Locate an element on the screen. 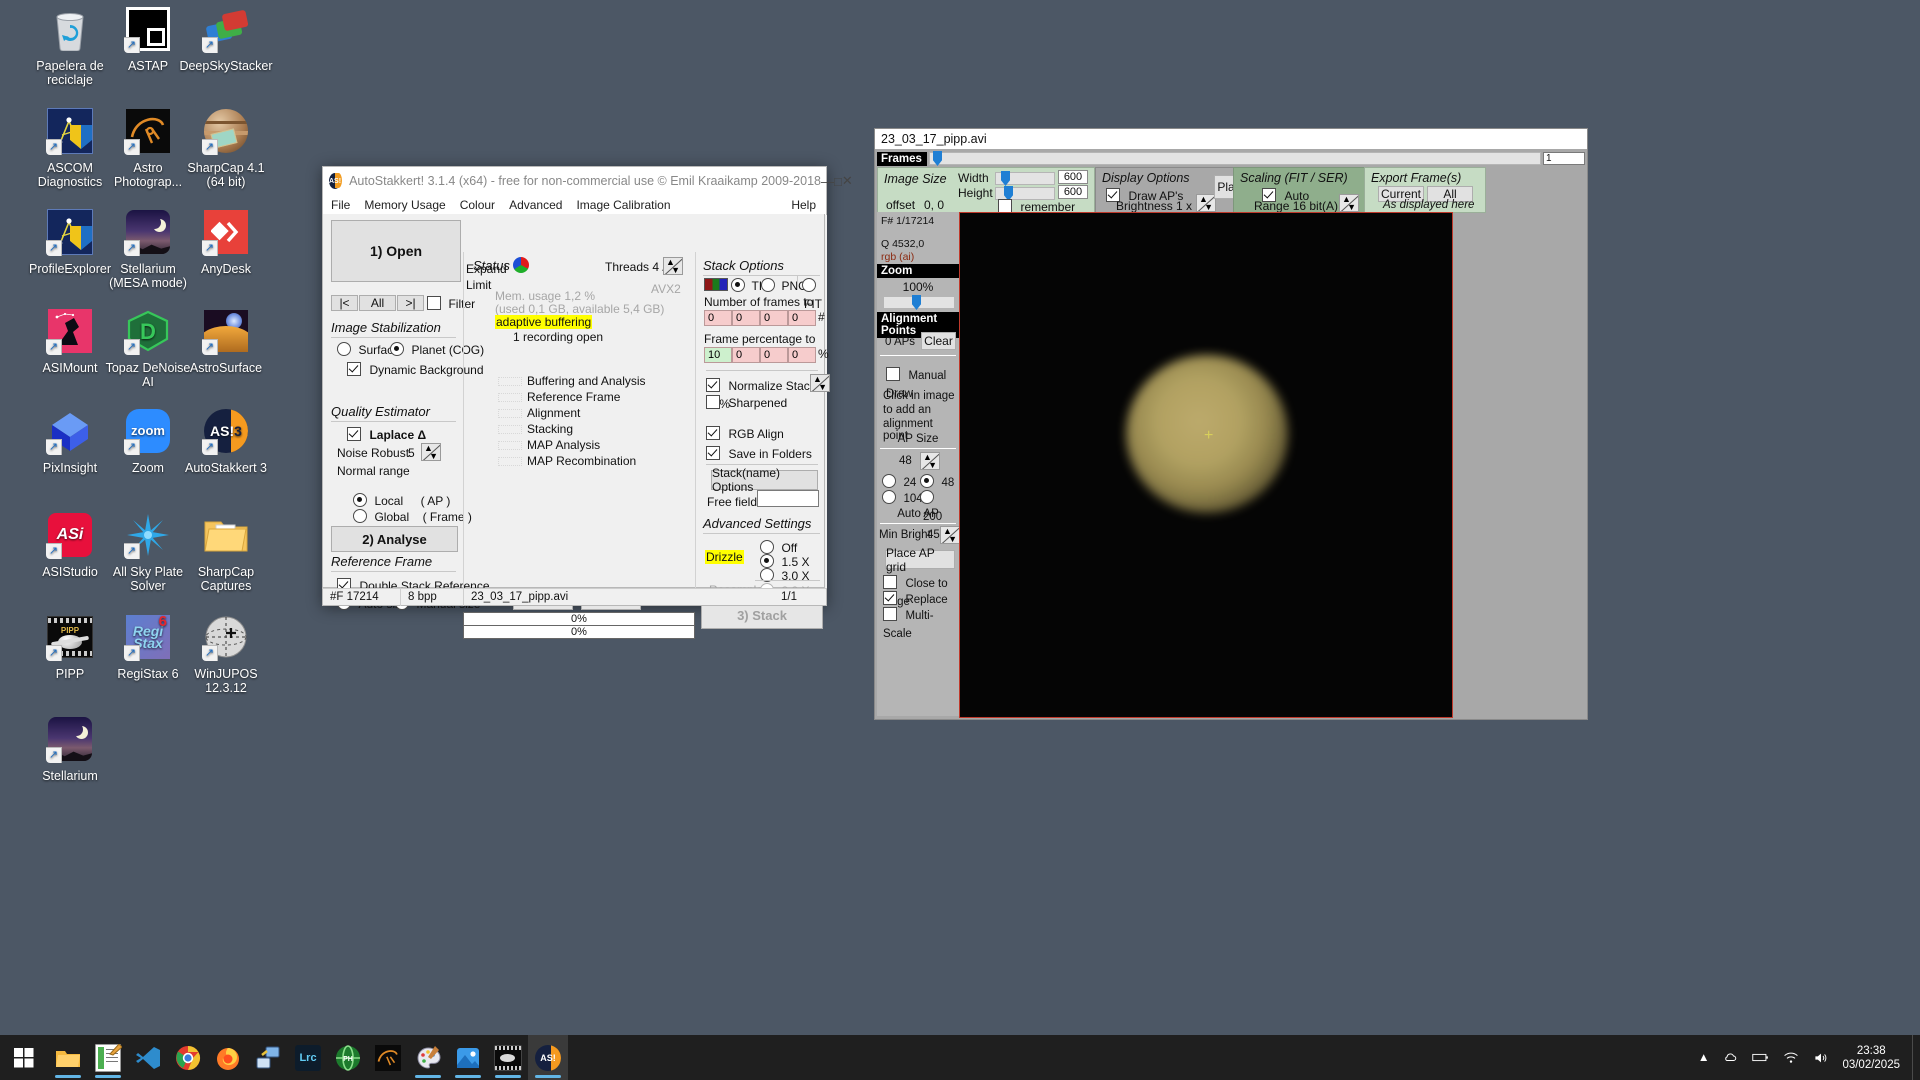 Image resolution: width=1920 pixels, height=1080 pixels. ascom-taskbar-icon is located at coordinates (268, 1057).